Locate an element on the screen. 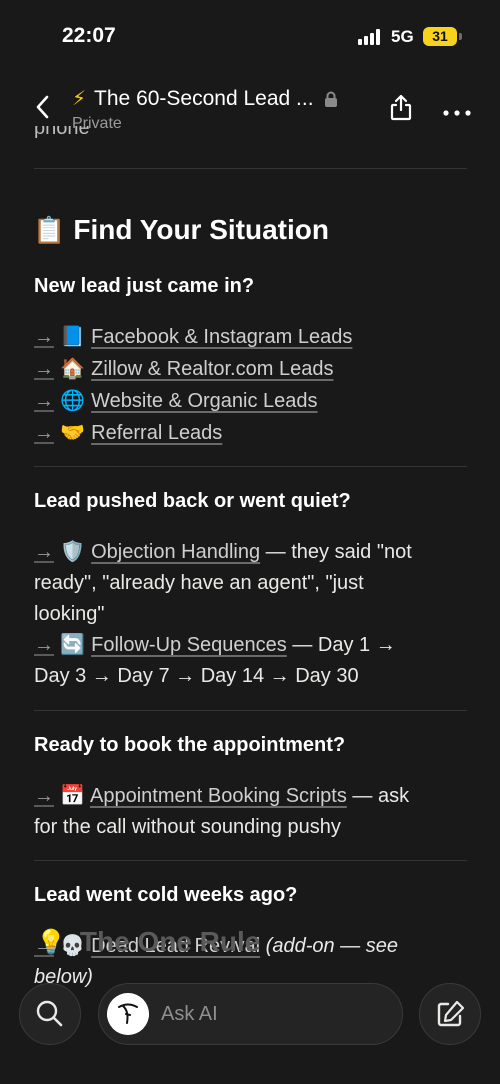 The width and height of the screenshot is (500, 1084). link-line: → 🌐 Website & Organic Leads is located at coordinates (251, 401).